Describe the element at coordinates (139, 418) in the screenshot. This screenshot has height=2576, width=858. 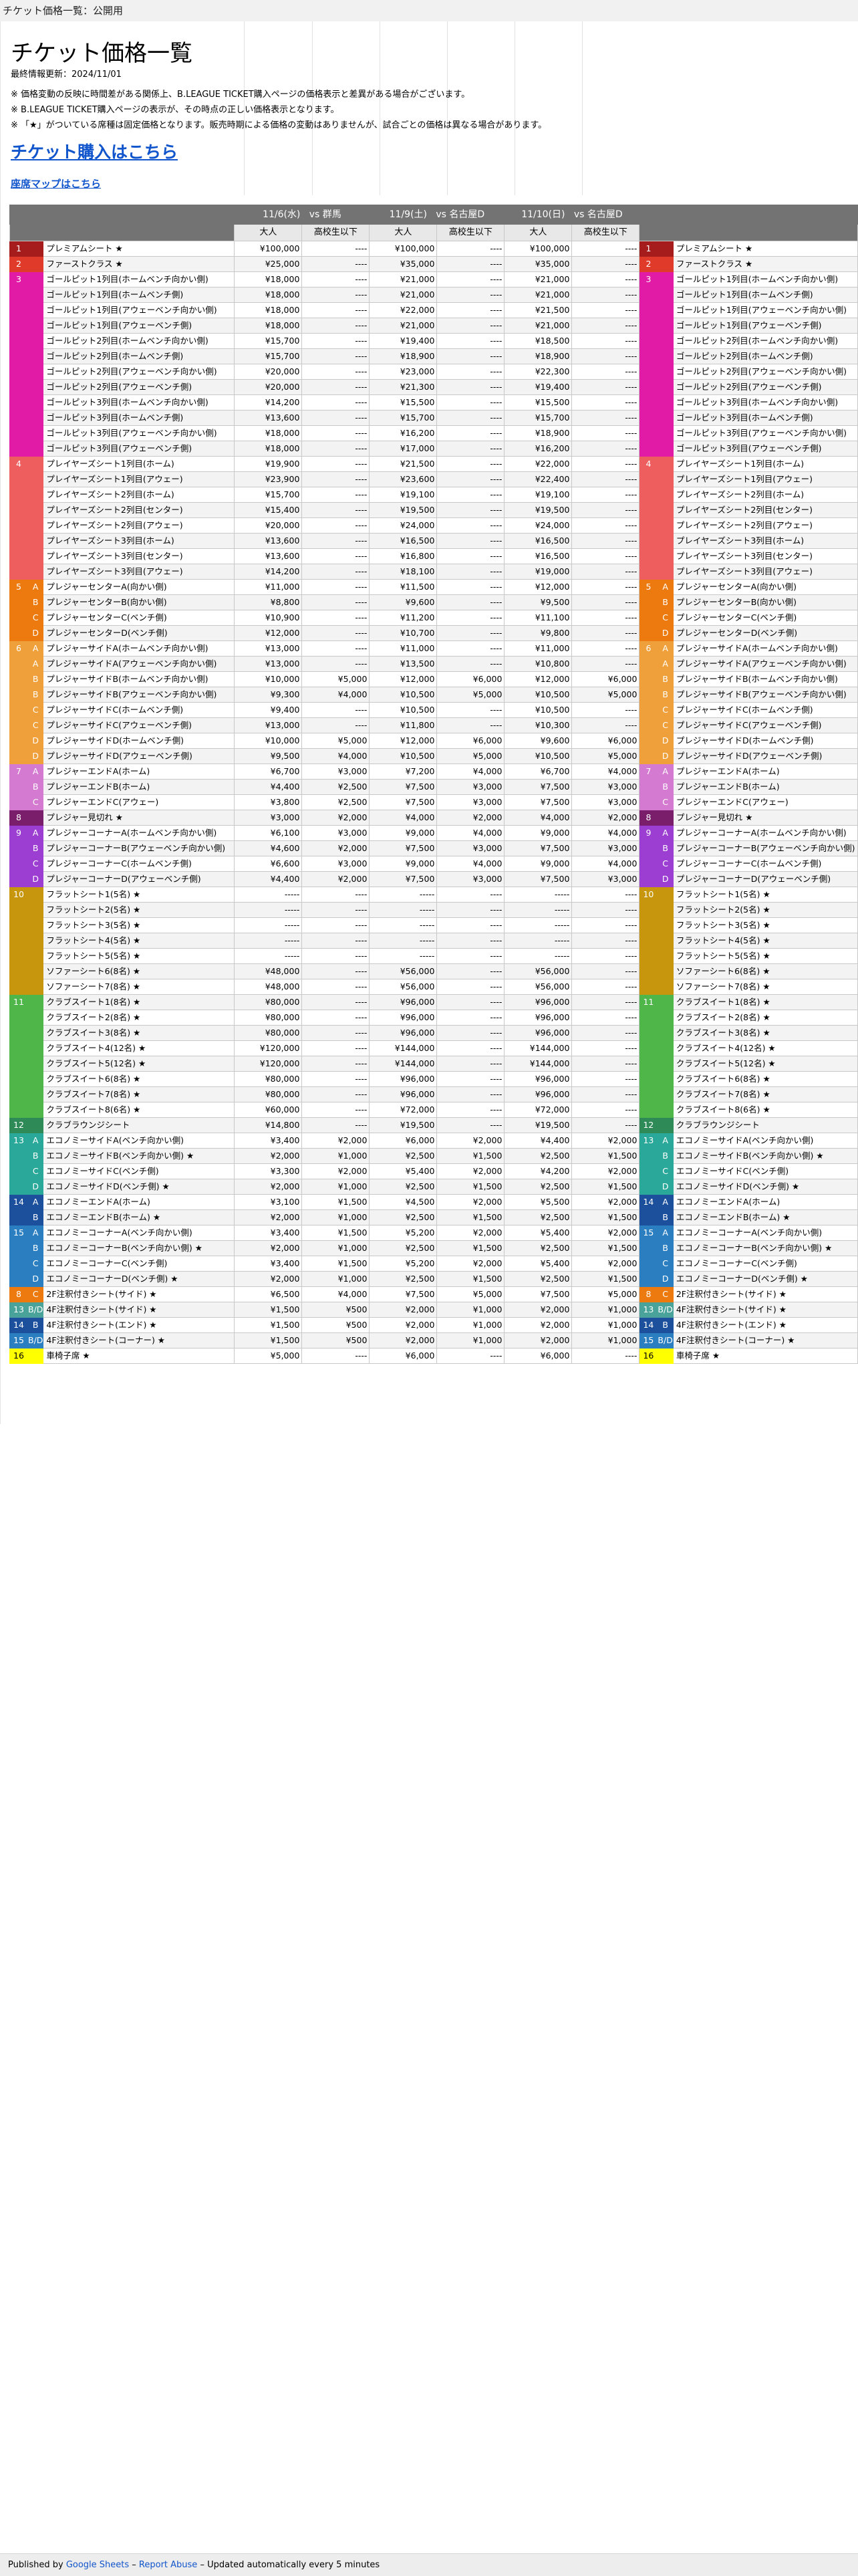
I see `seat-name: ゴールピット3列目(ホームベンチ側)` at that location.